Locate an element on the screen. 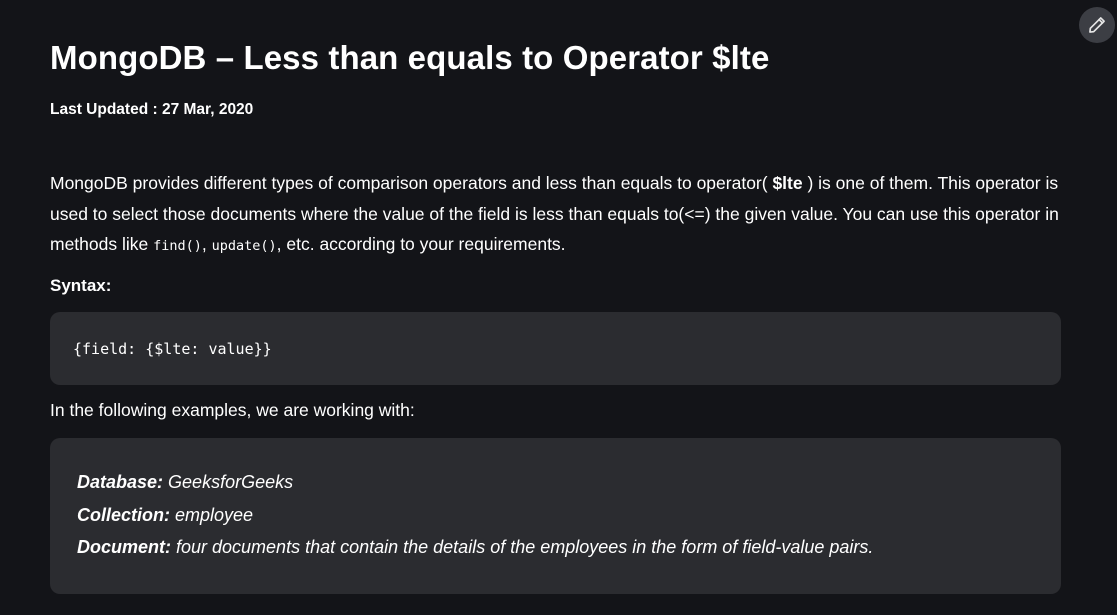 This screenshot has height=615, width=1117. method-find: find() is located at coordinates (177, 246).